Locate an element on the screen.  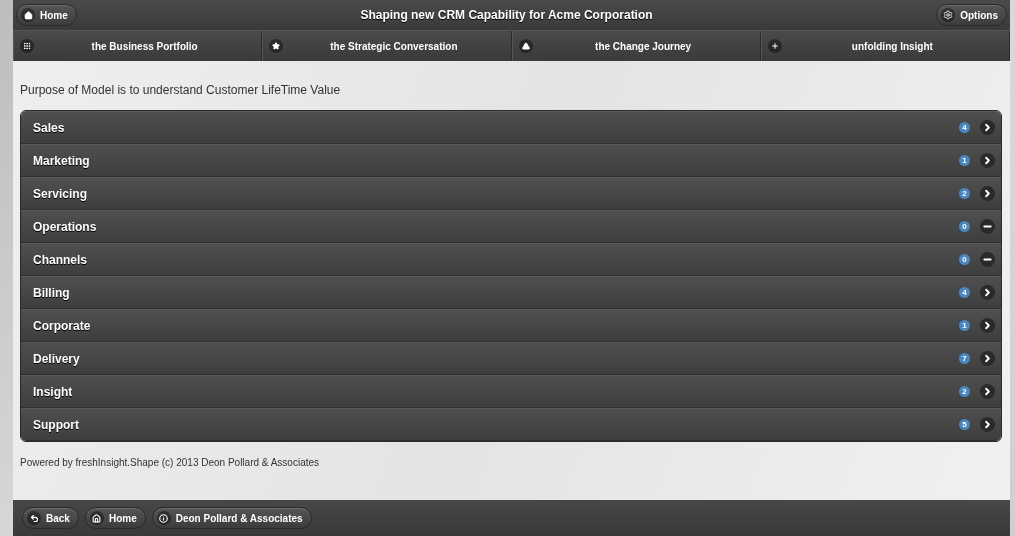
list-item: Corporate 1 is located at coordinates (511, 325).